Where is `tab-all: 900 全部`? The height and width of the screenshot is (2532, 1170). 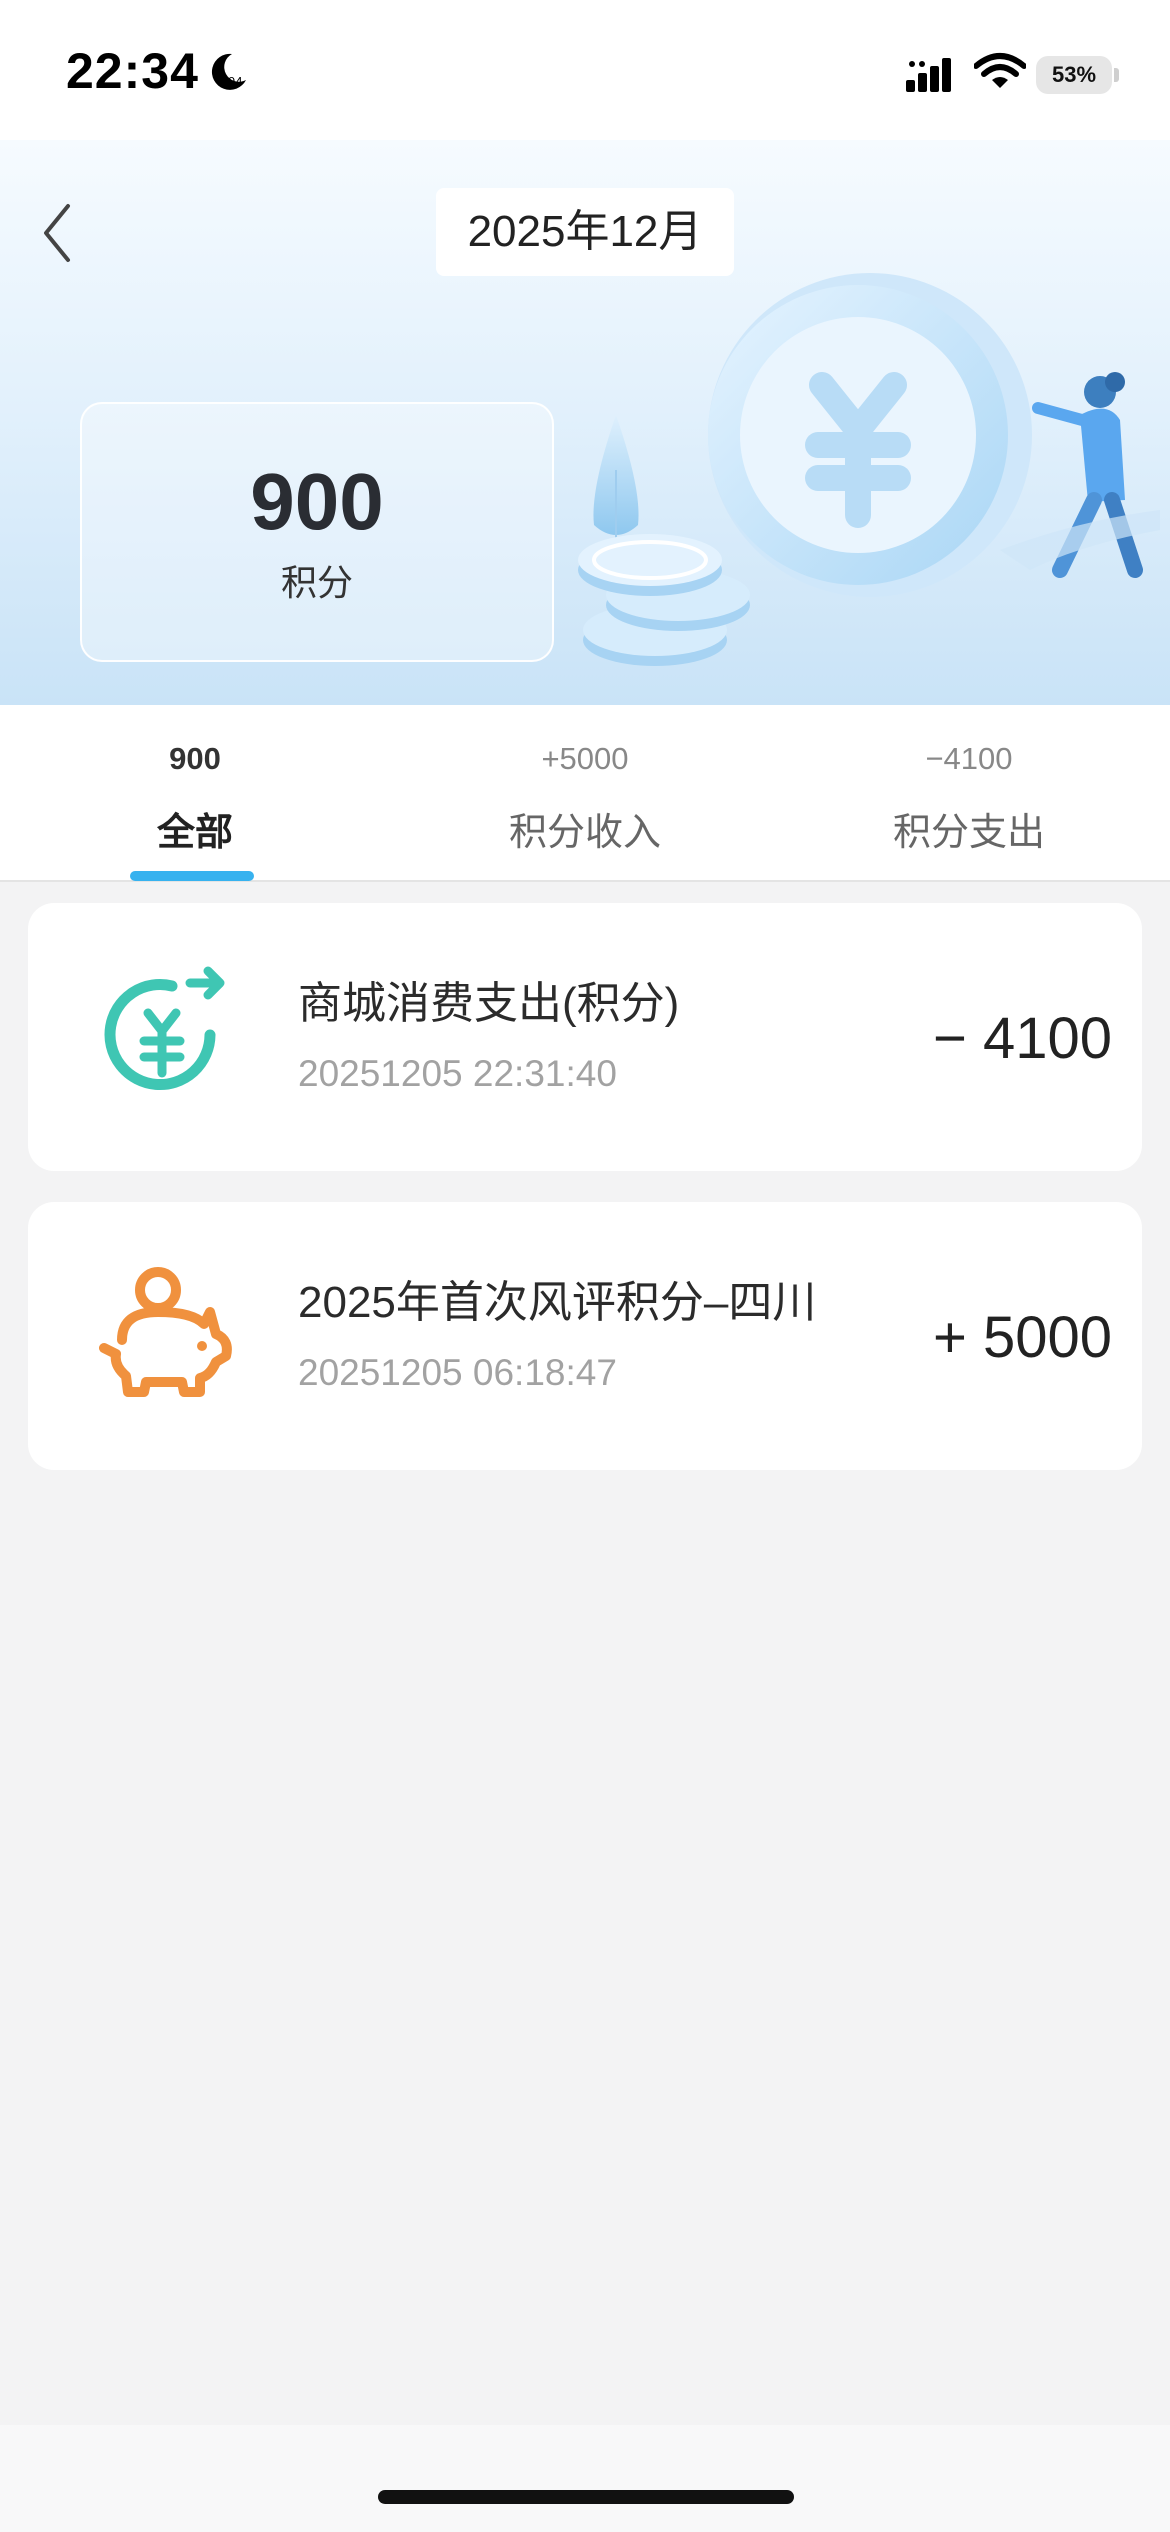
tab-all: 900 全部 is located at coordinates (195, 792).